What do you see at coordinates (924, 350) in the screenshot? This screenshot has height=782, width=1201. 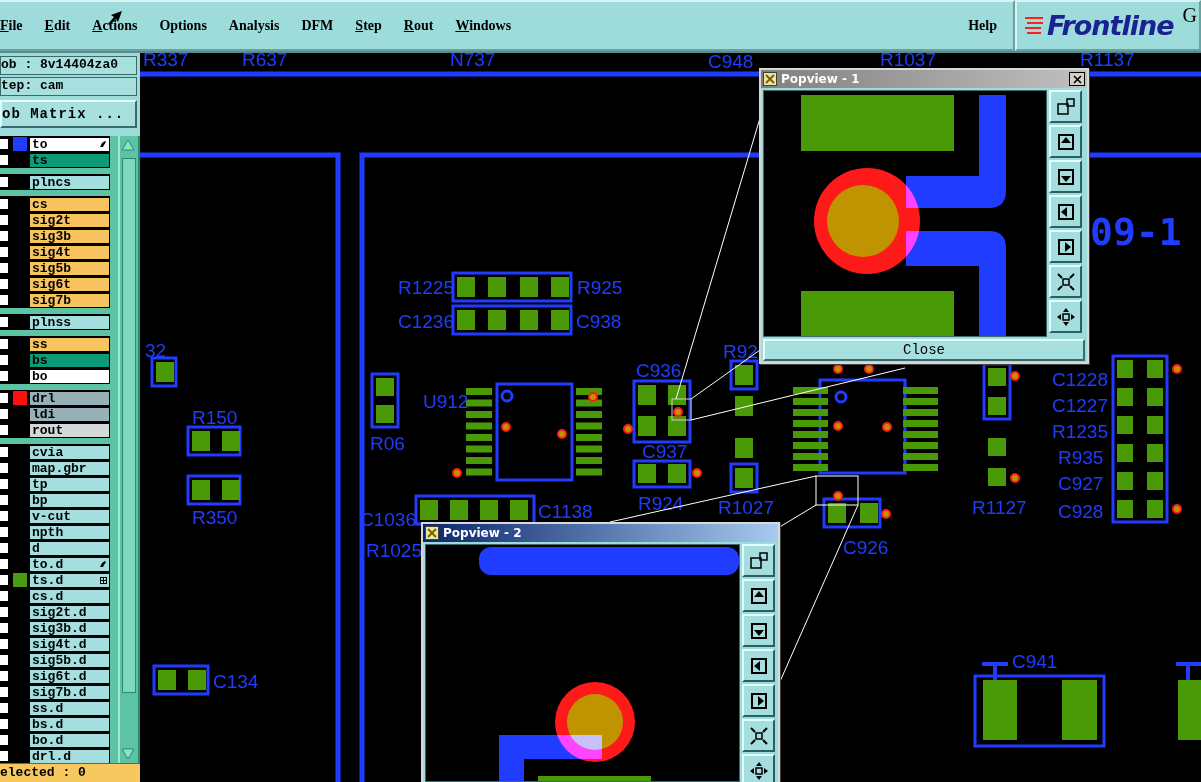 I see `close-button: Close` at bounding box center [924, 350].